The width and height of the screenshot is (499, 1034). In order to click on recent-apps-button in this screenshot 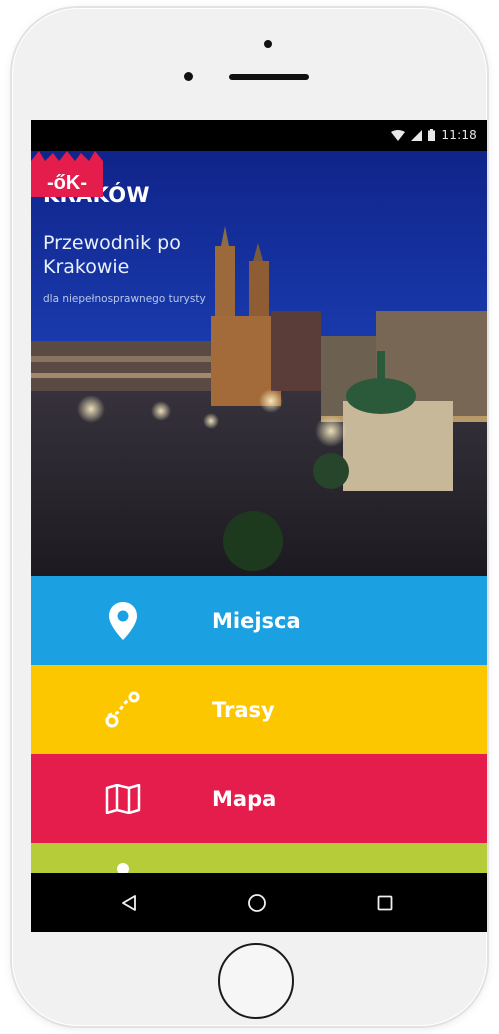, I will do `click(385, 903)`.